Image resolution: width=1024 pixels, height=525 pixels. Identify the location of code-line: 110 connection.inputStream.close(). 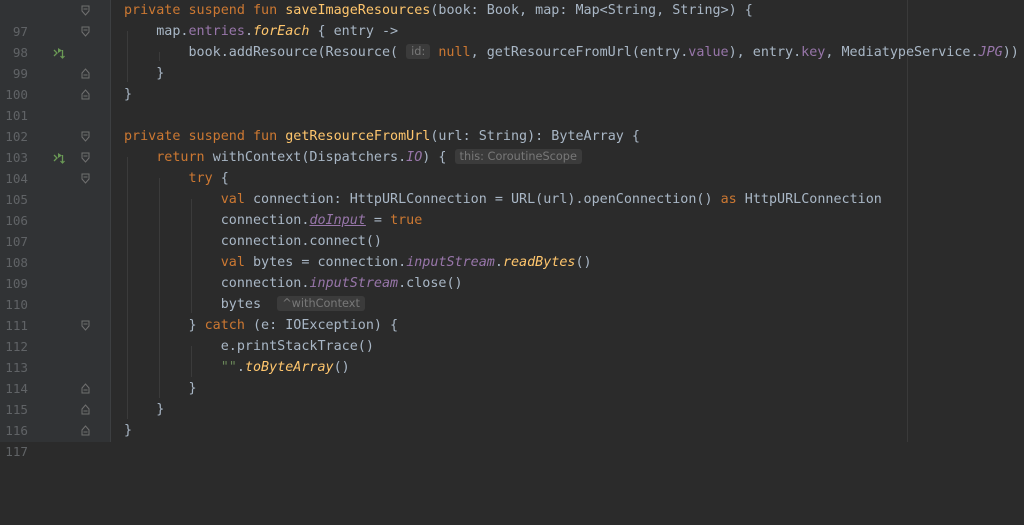
(512, 292).